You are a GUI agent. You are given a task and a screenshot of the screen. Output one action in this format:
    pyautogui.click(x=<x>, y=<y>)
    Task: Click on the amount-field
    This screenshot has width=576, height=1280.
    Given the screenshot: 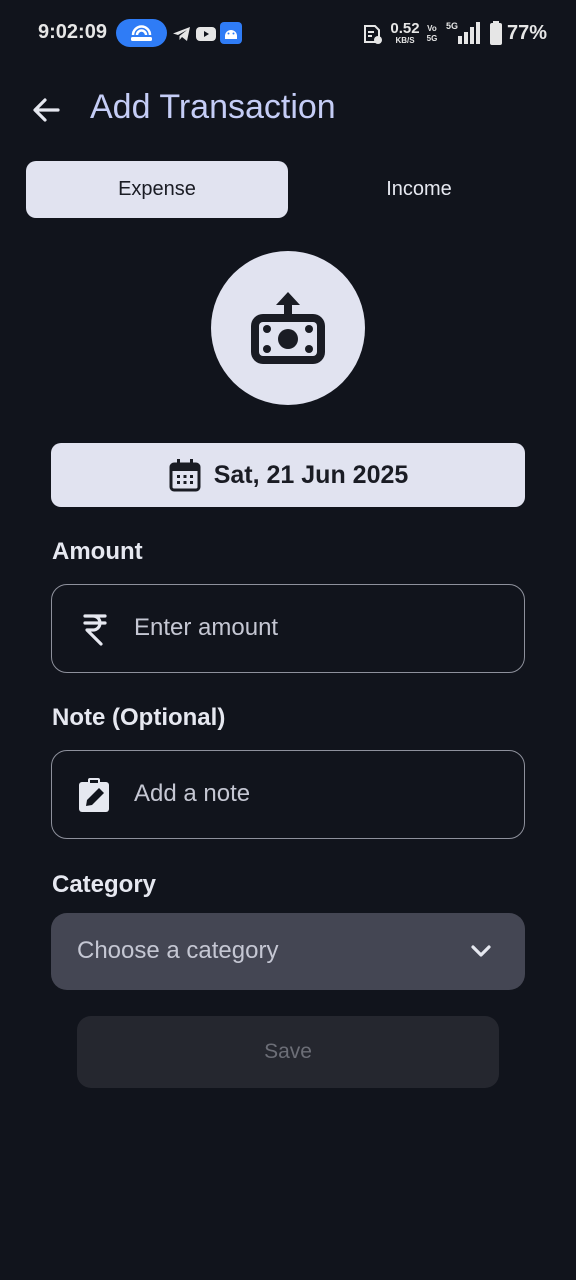 What is the action you would take?
    pyautogui.click(x=288, y=628)
    